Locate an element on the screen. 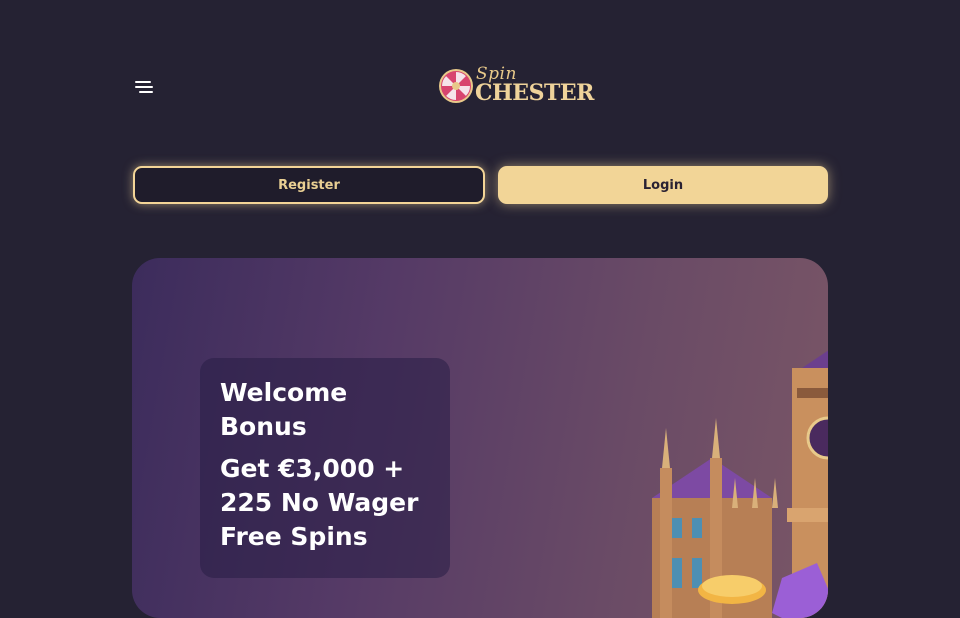  castle-illustration is located at coordinates (740, 484).